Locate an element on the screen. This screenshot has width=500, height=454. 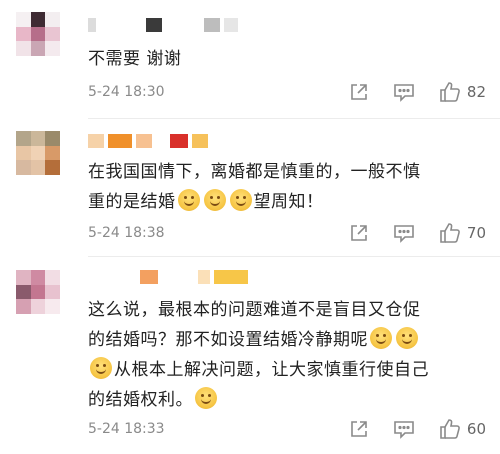
comment-text-line: 重的是结婚 望周知！ is located at coordinates (288, 202).